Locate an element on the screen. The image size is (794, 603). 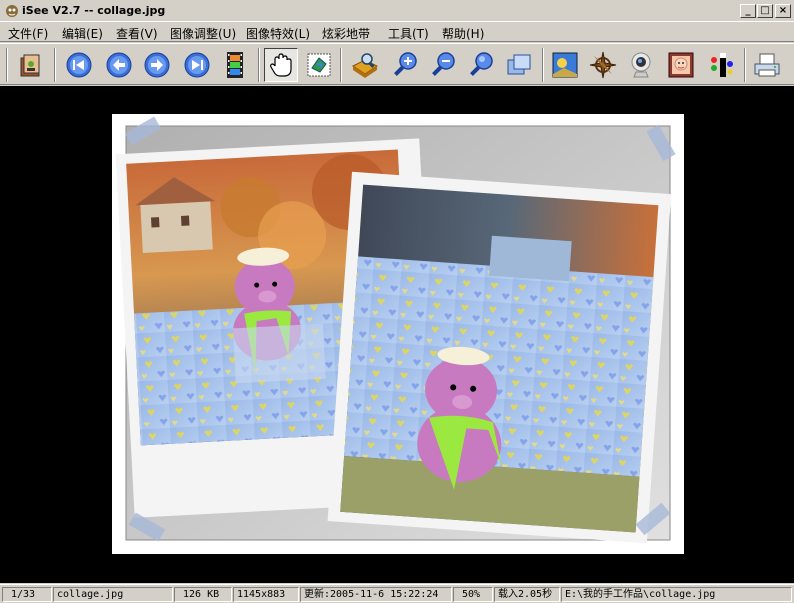
menu-help: 帮助(H) is located at coordinates (463, 33).